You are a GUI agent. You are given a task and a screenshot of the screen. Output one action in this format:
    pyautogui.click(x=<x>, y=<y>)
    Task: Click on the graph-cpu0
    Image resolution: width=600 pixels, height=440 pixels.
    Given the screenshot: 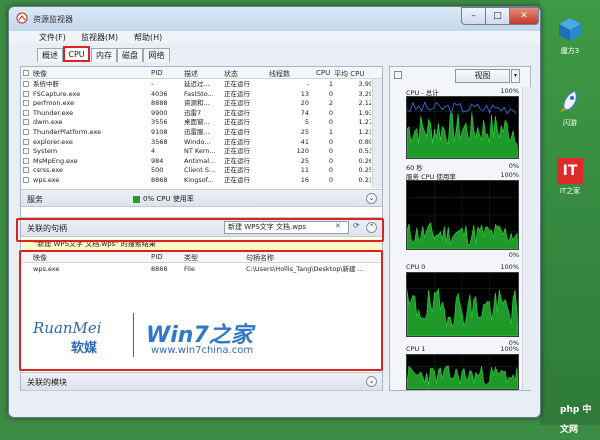 What is the action you would take?
    pyautogui.click(x=462, y=304)
    